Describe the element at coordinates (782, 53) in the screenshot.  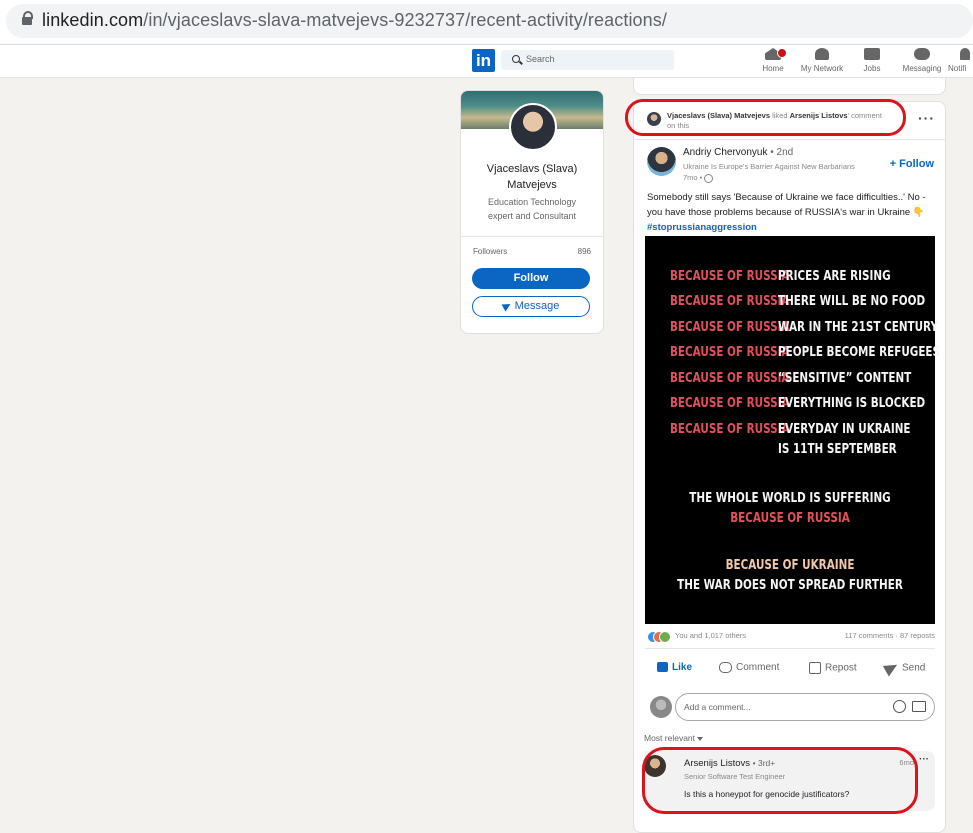
I see `notification-dot` at that location.